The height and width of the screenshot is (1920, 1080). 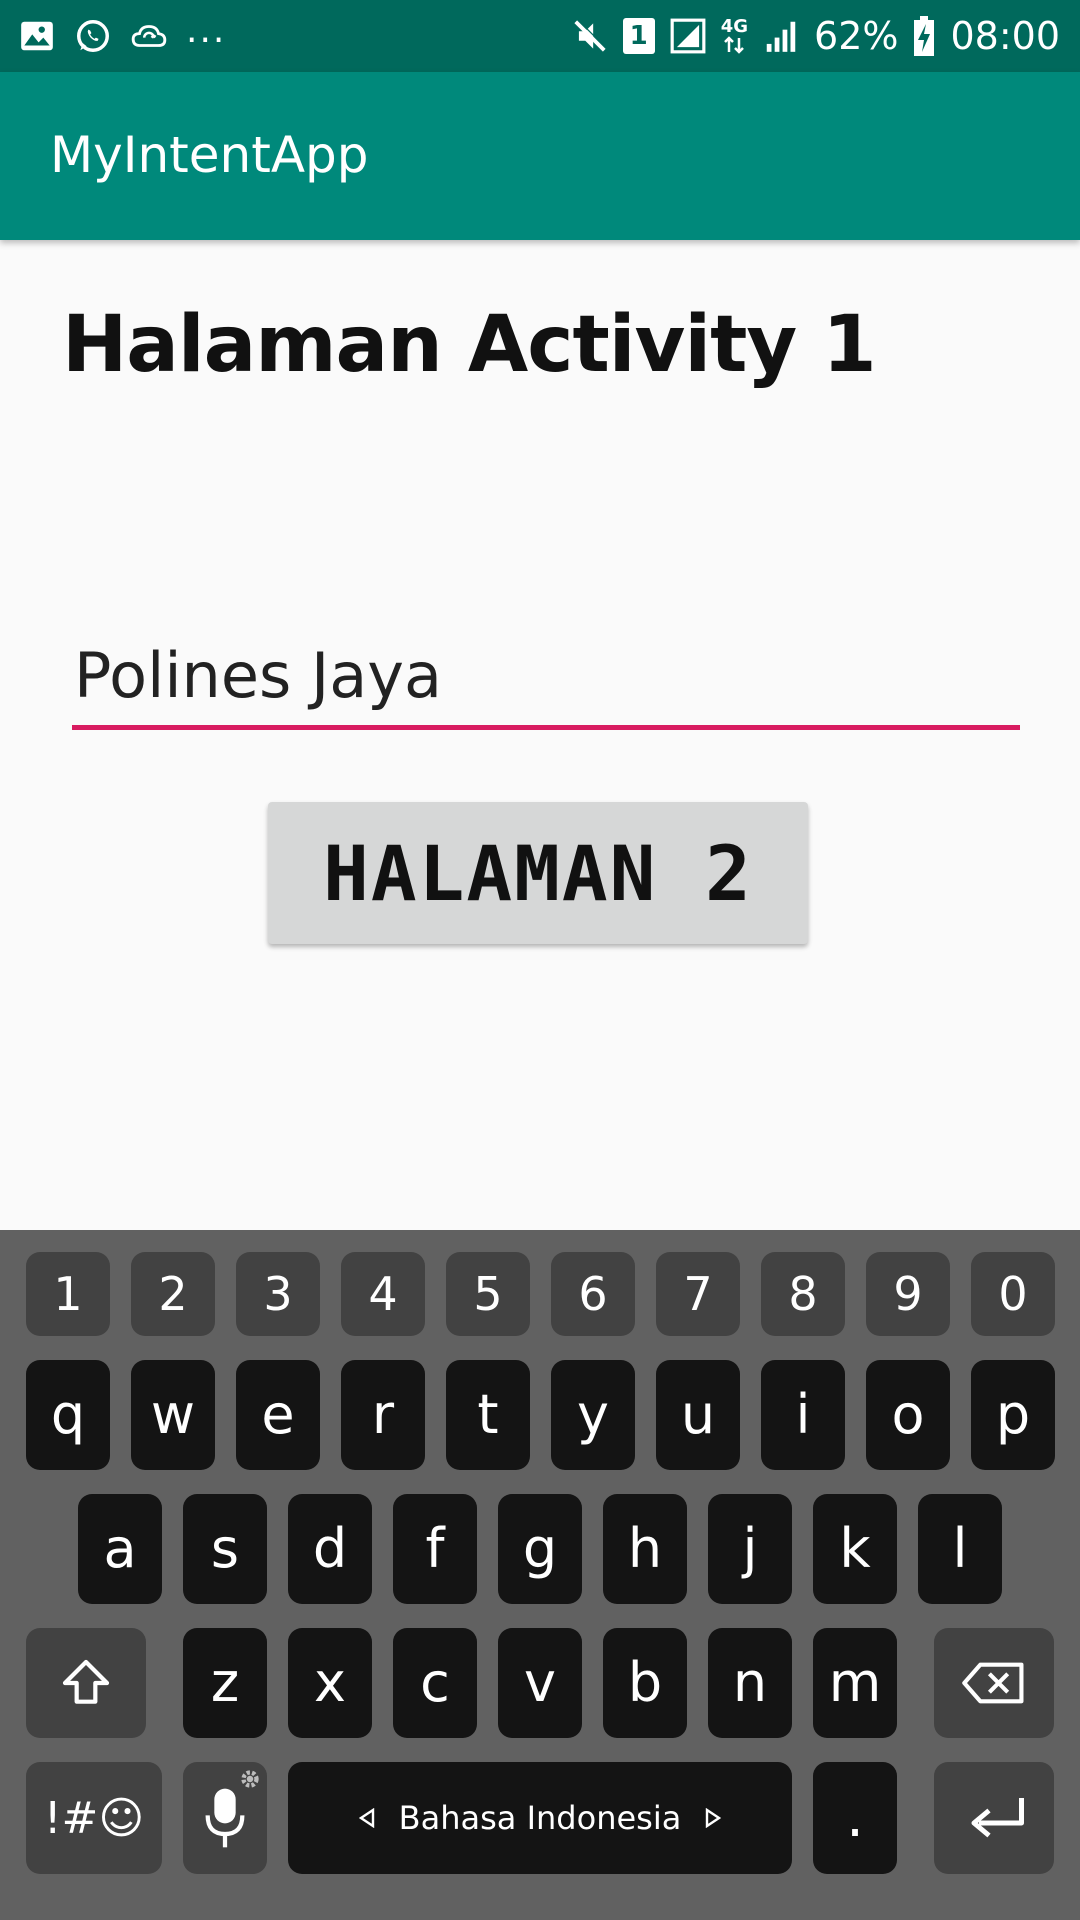 I want to click on mic-icon, so click(x=225, y=1818).